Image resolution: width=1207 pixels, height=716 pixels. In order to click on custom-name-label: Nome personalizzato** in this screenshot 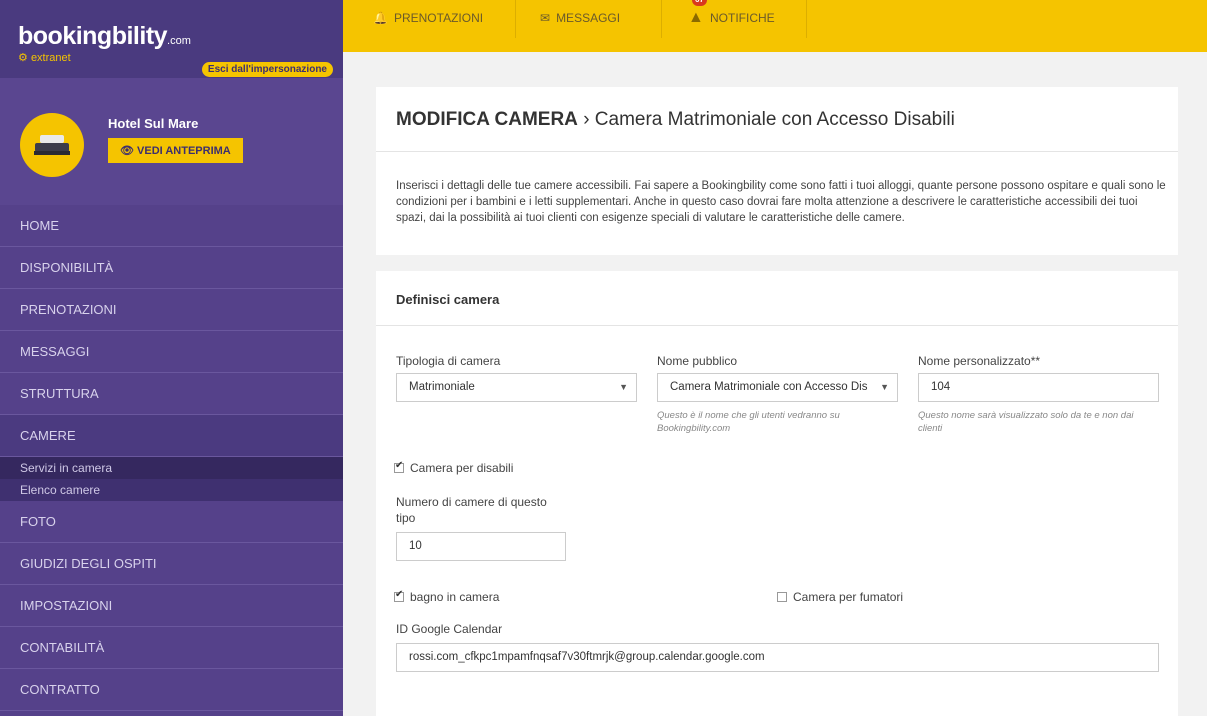, I will do `click(979, 361)`.